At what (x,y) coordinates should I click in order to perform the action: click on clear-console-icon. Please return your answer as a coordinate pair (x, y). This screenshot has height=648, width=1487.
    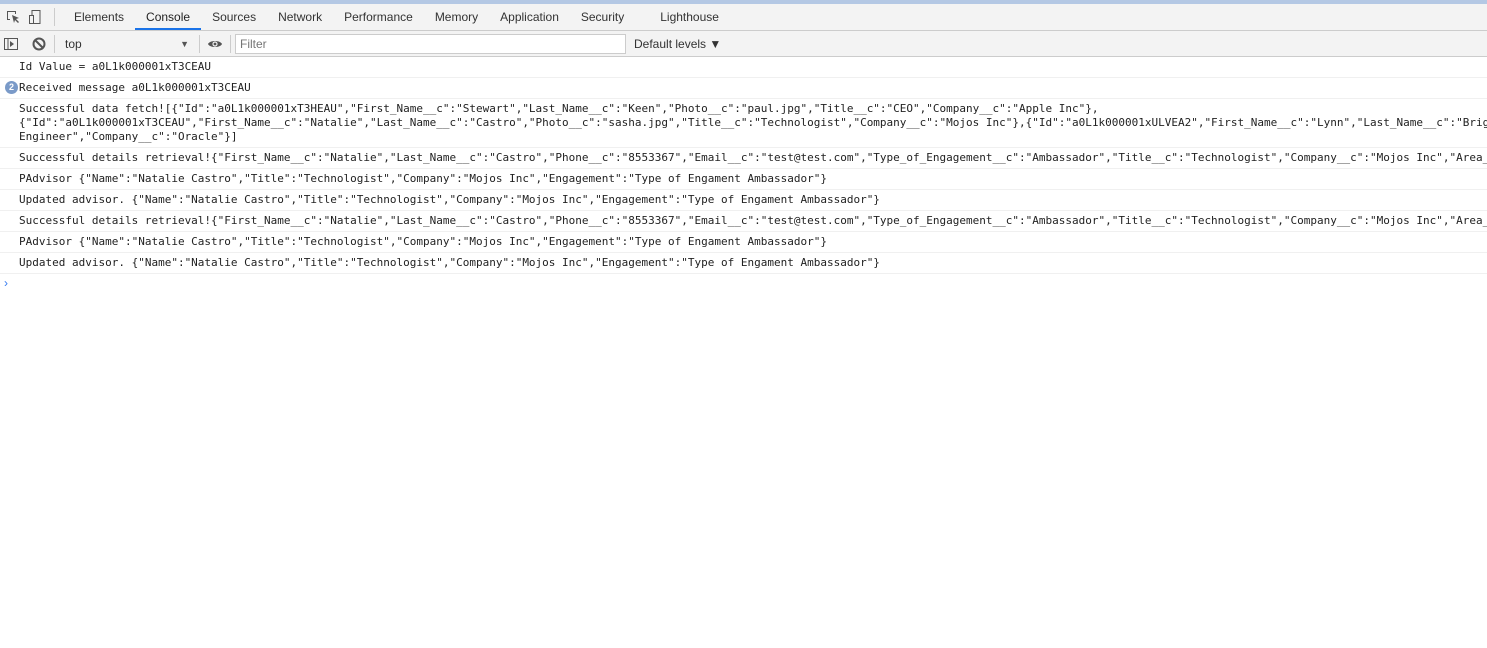
    Looking at the image, I should click on (39, 44).